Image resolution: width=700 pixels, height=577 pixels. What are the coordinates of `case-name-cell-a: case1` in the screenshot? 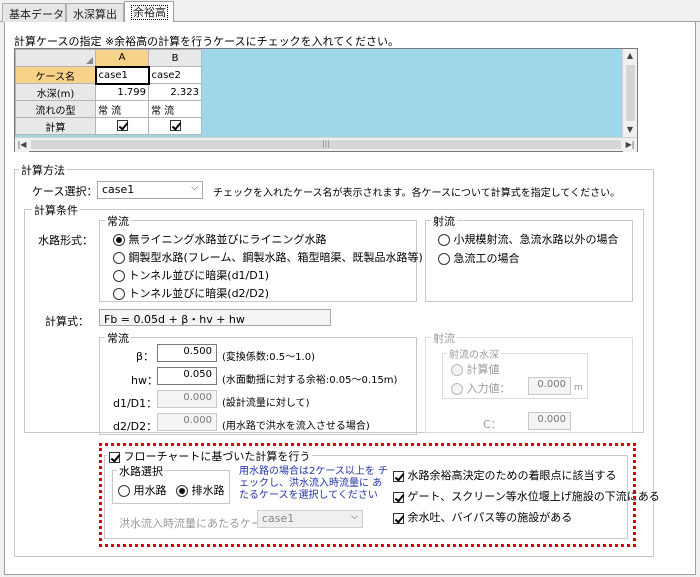 It's located at (122, 75).